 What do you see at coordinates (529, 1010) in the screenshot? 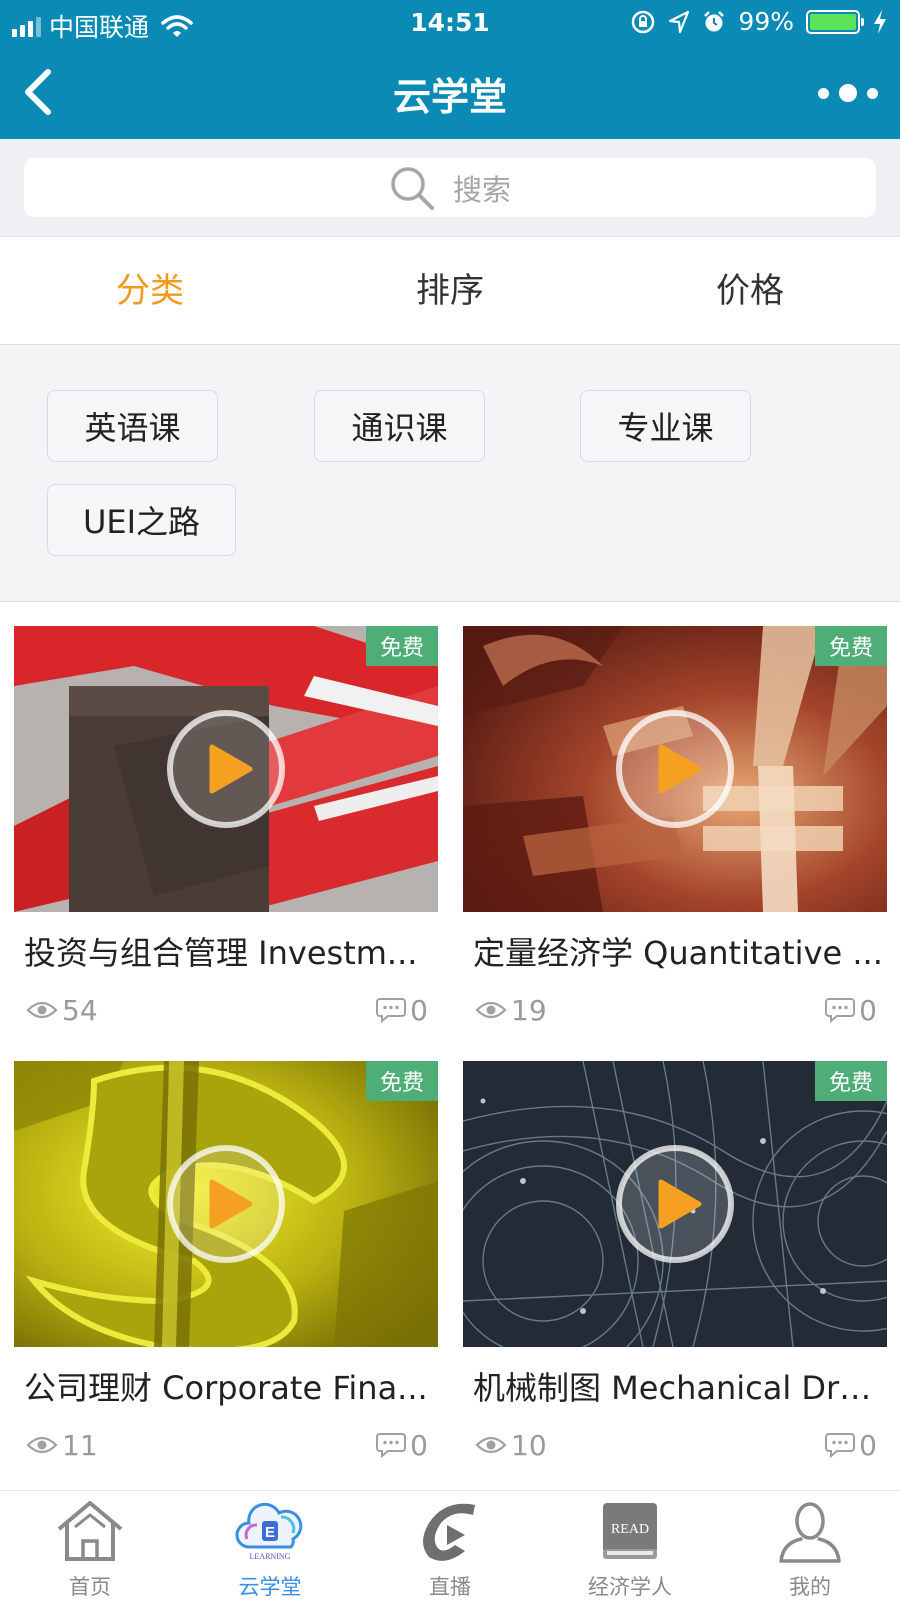
I see `view-count-value: 19` at bounding box center [529, 1010].